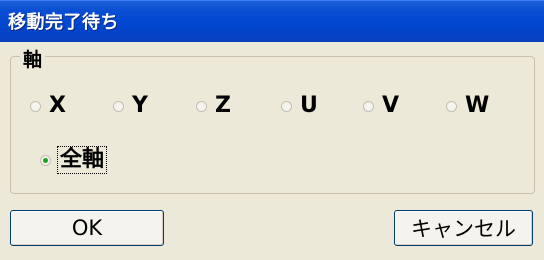  I want to click on radio-axis-x-label: X, so click(57, 105).